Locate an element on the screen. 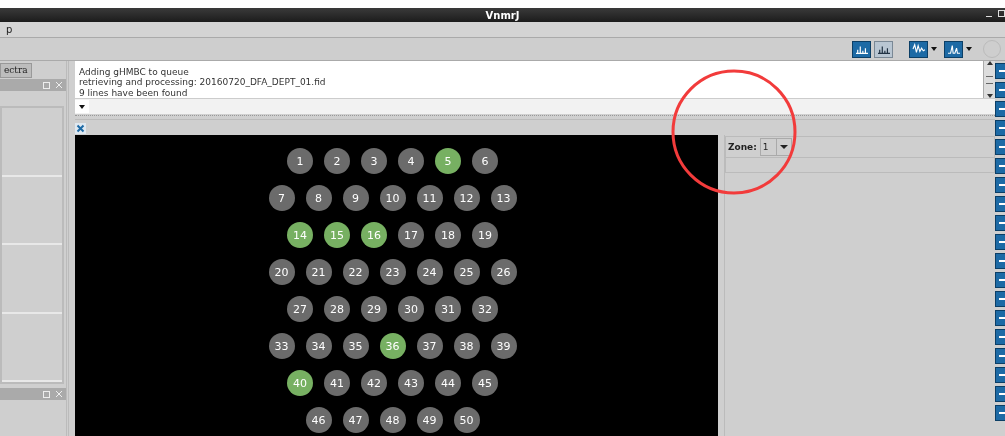 This screenshot has width=1005, height=436. zone-label: Zone: is located at coordinates (742, 147).